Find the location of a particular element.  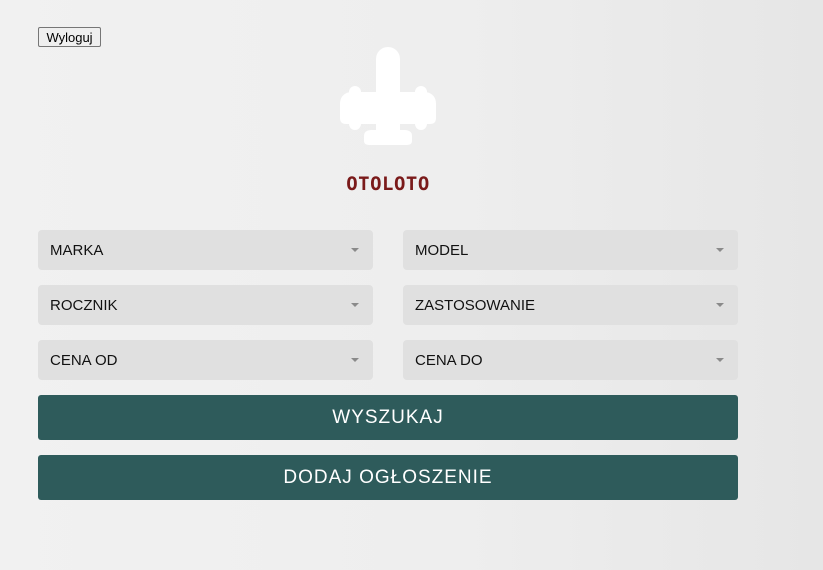

cena-do-select: CENA DO is located at coordinates (570, 360).